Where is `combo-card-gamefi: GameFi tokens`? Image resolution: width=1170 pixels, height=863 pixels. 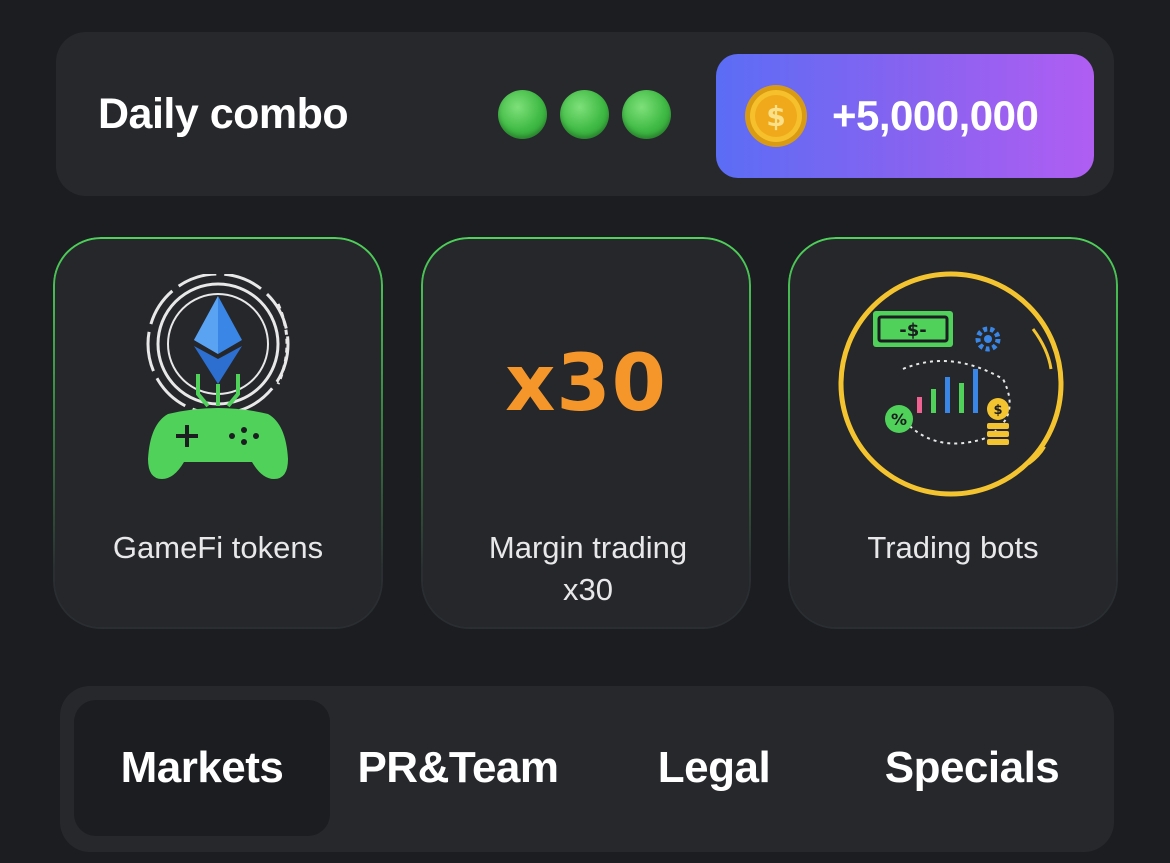 combo-card-gamefi: GameFi tokens is located at coordinates (218, 433).